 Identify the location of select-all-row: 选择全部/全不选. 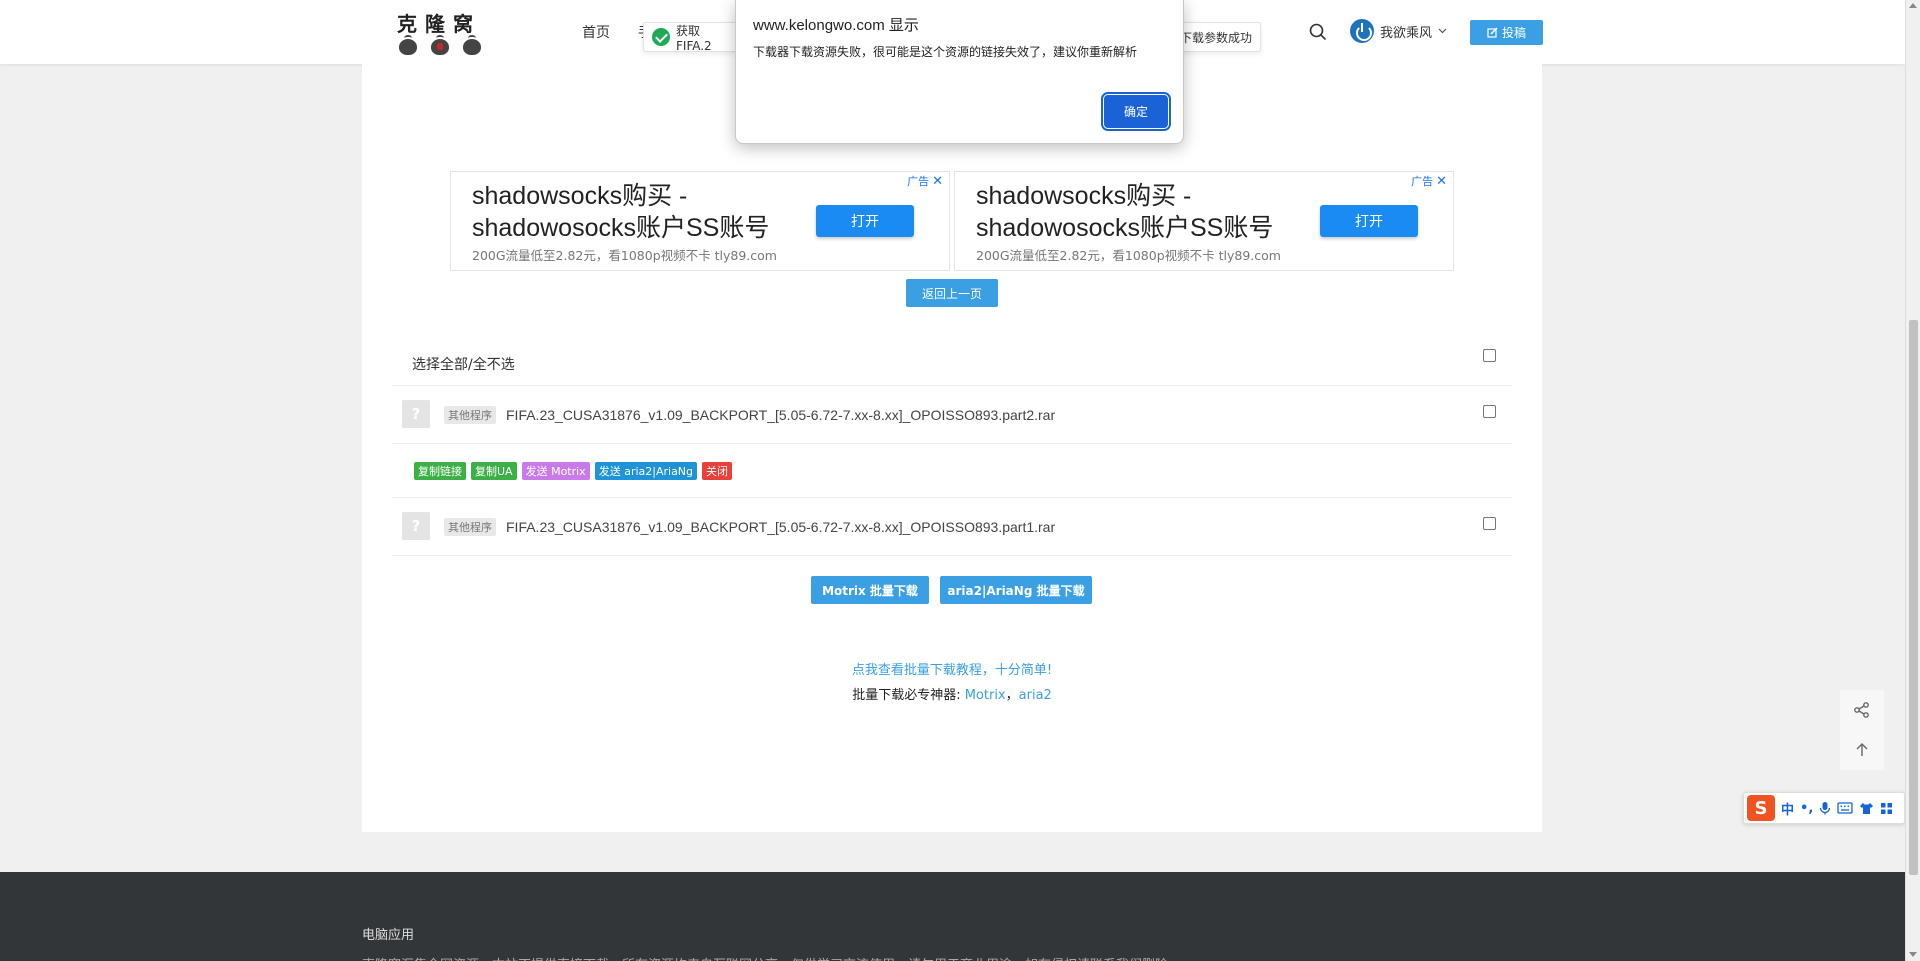
(952, 359).